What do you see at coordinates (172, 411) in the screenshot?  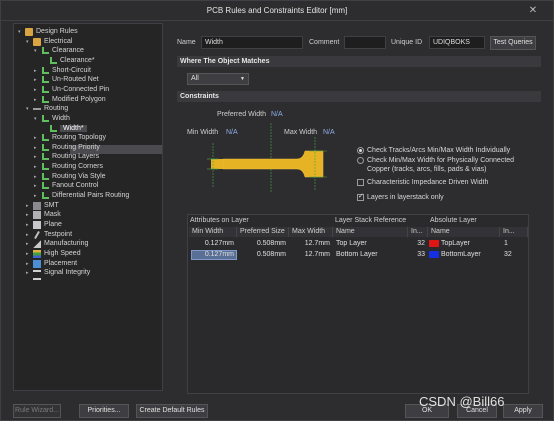 I see `create-default-rules-button: Create Default Rules` at bounding box center [172, 411].